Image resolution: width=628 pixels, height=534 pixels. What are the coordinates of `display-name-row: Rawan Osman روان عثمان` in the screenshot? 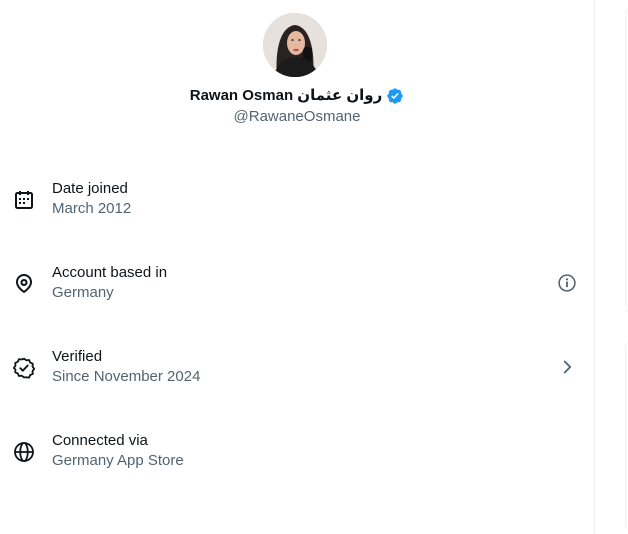 It's located at (297, 96).